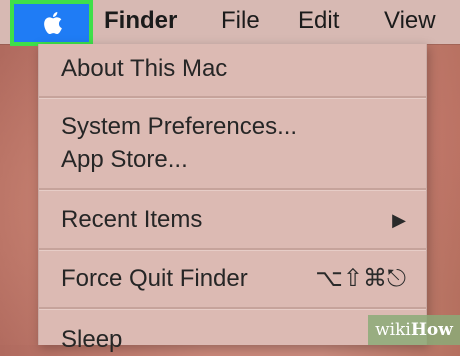  I want to click on menu-item-force-quit-finder: Force Quit Finder ⌥⇧⌘⎋, so click(233, 279).